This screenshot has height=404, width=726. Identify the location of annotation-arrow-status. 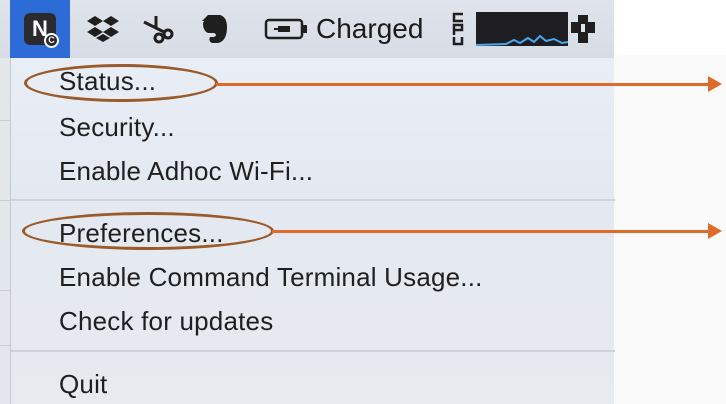
(463, 84).